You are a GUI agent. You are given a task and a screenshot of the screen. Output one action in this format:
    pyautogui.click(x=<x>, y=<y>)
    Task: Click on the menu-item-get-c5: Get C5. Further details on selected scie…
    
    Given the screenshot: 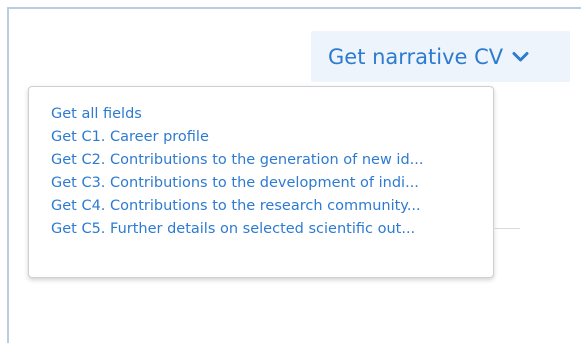 What is the action you would take?
    pyautogui.click(x=261, y=229)
    